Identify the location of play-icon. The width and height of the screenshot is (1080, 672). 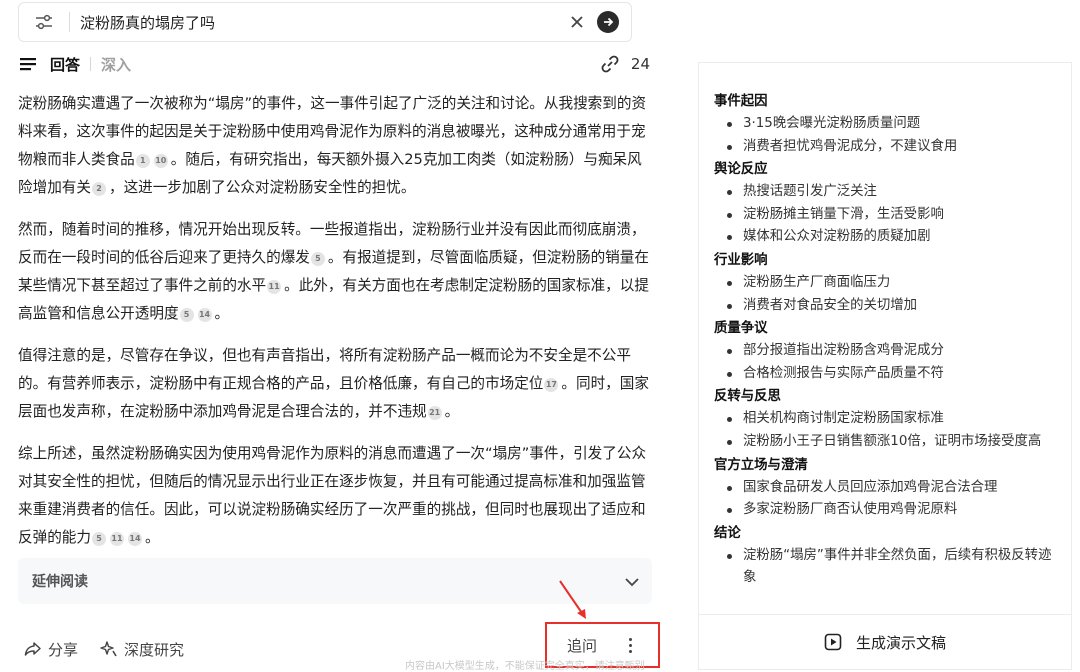
(833, 642).